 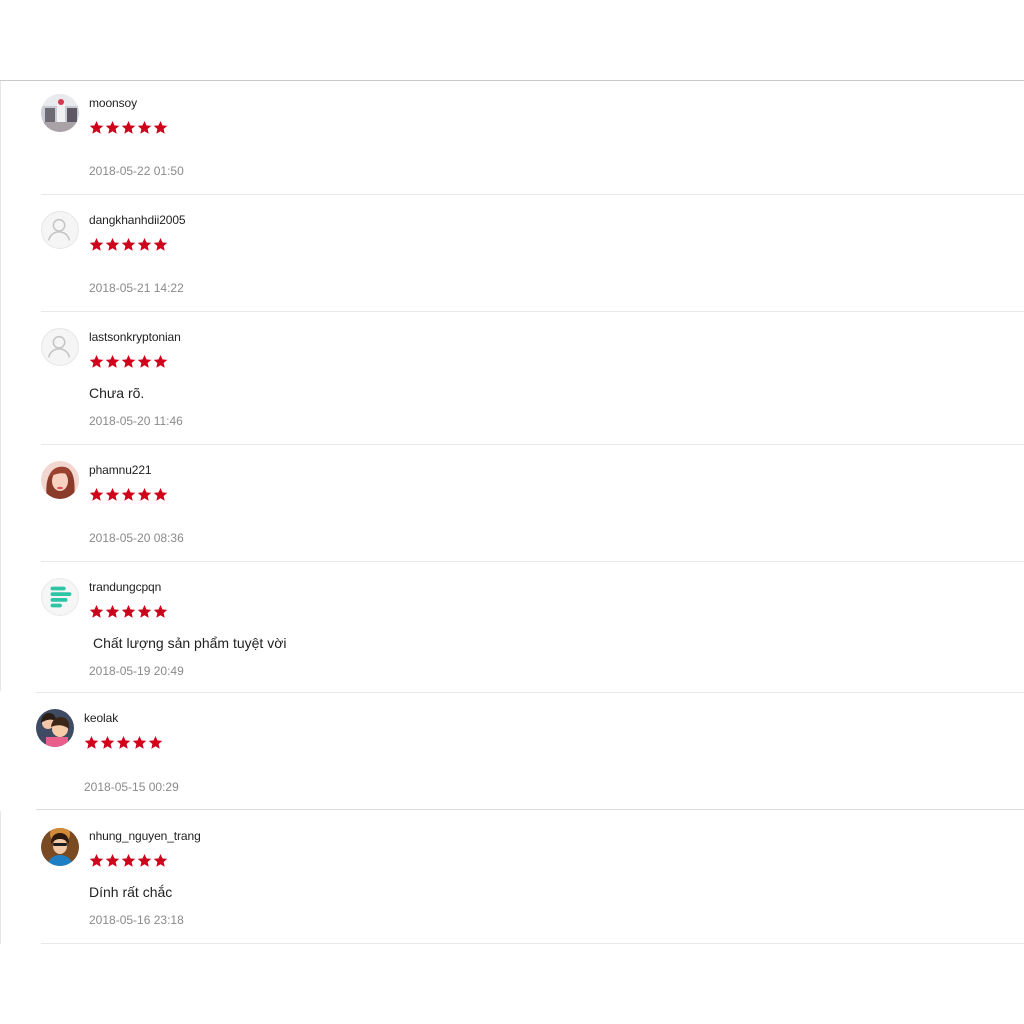 What do you see at coordinates (137, 220) in the screenshot?
I see `username: dangkhanhdii2005` at bounding box center [137, 220].